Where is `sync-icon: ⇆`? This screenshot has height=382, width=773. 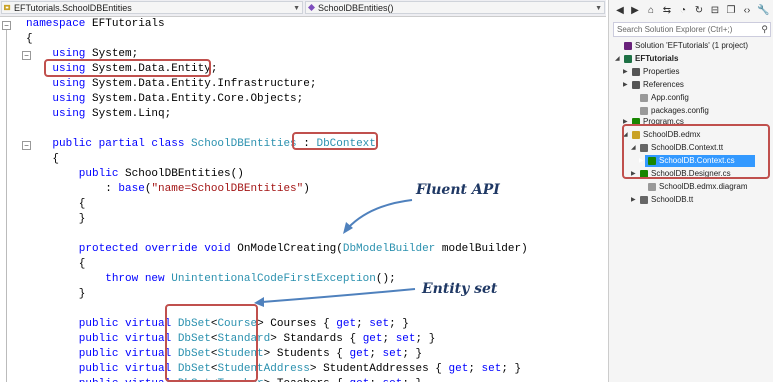
sync-icon: ⇆ is located at coordinates (667, 11).